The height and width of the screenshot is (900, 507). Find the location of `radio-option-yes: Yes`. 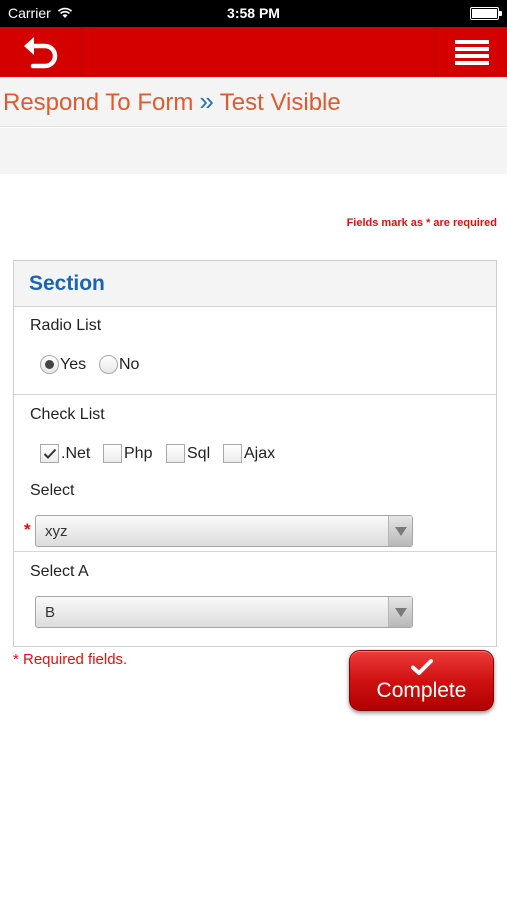

radio-option-yes: Yes is located at coordinates (63, 364).